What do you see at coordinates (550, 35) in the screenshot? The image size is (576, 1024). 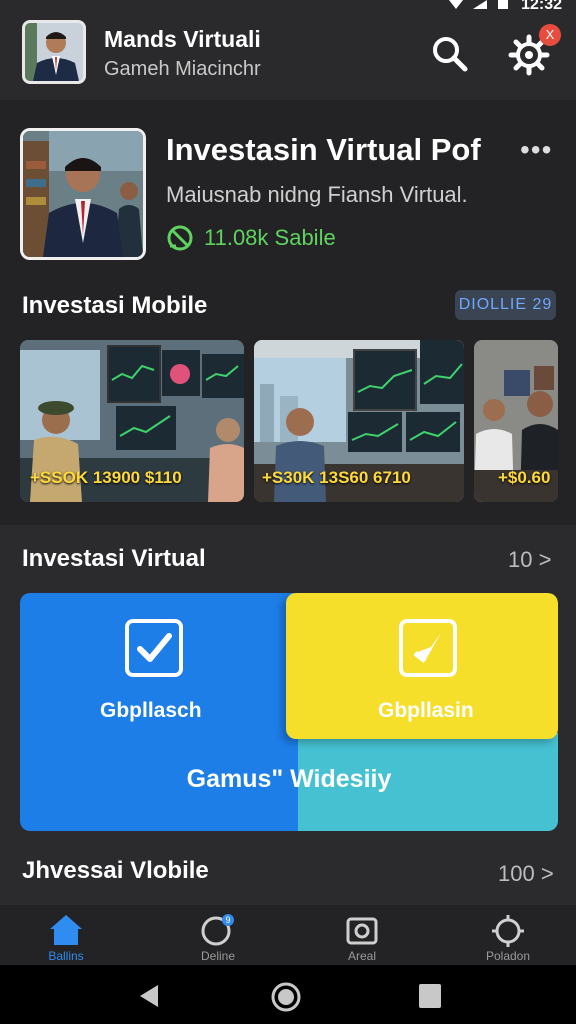 I see `notification-badge: X` at bounding box center [550, 35].